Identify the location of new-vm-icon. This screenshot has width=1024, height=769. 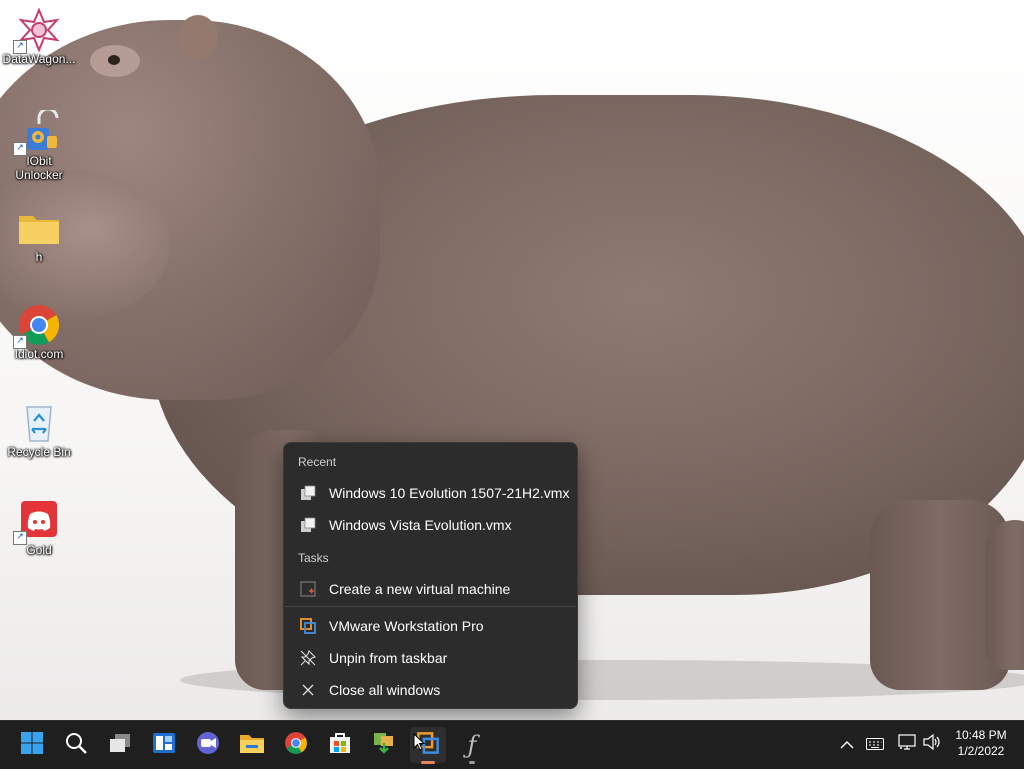
(308, 589).